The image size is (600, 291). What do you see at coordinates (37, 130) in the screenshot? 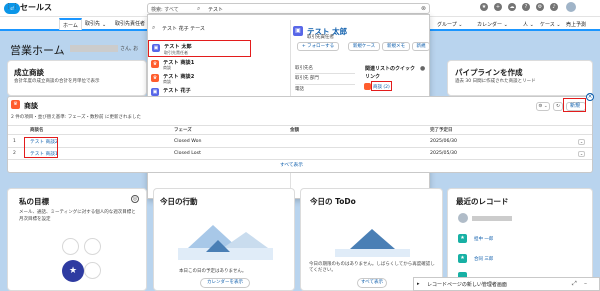
I see `column-header-name: 商談名` at bounding box center [37, 130].